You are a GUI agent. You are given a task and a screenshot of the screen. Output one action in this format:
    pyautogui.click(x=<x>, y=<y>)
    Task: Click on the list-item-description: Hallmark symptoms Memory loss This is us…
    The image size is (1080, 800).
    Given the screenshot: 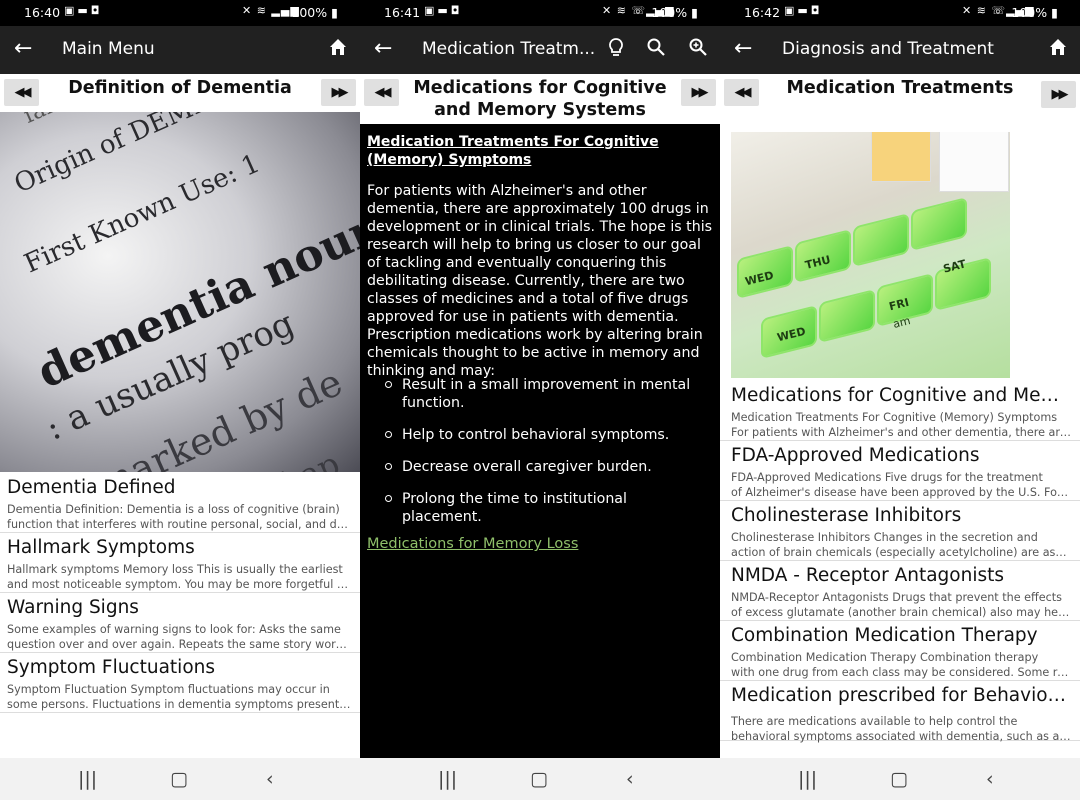 What is the action you would take?
    pyautogui.click(x=179, y=577)
    